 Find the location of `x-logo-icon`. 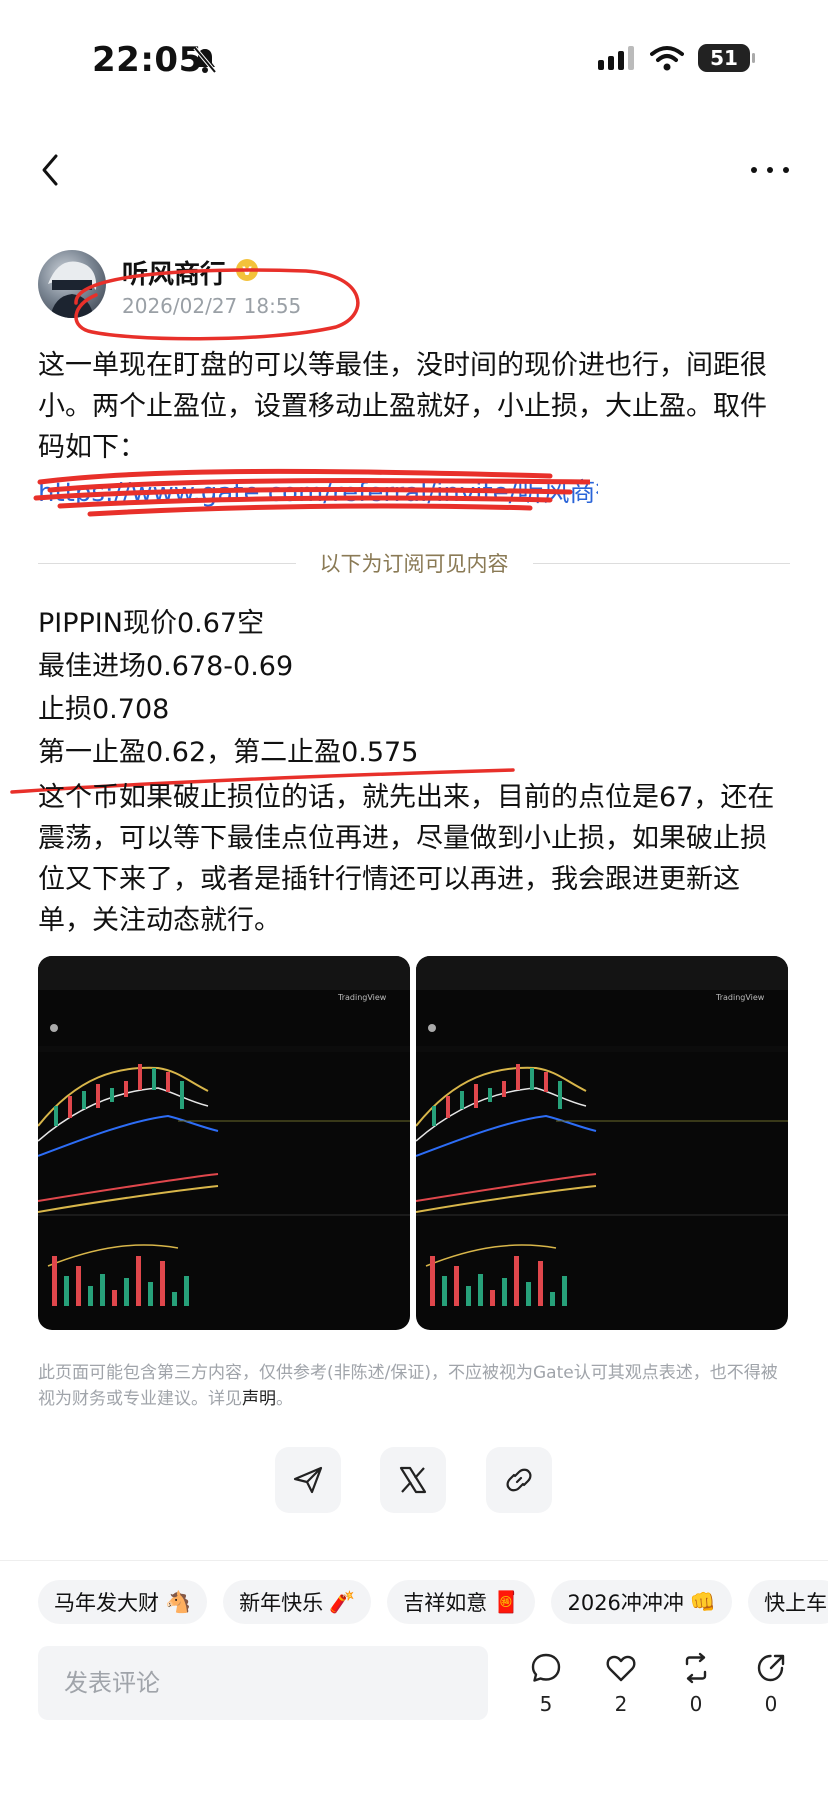

x-logo-icon is located at coordinates (413, 1480).